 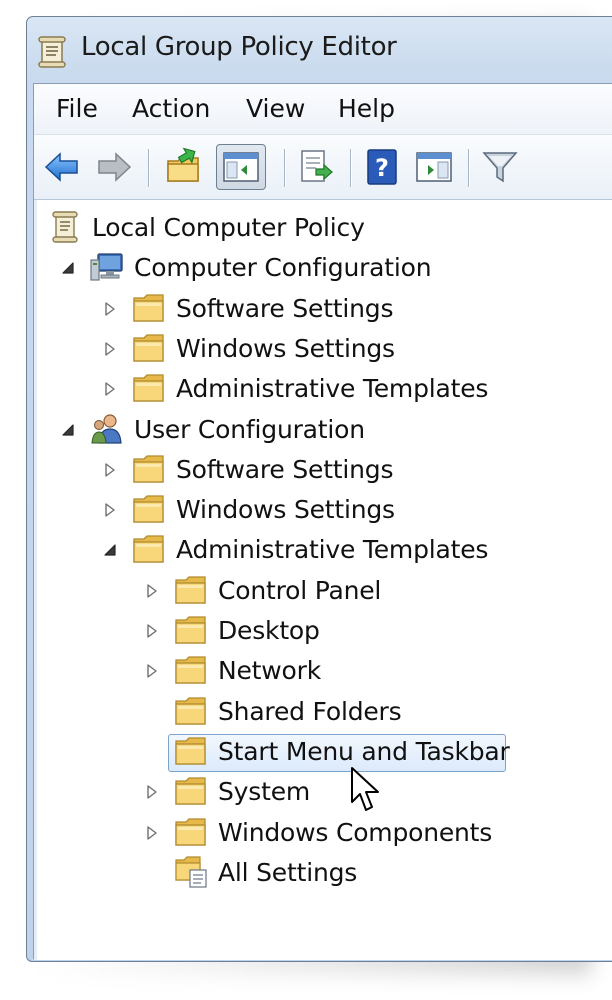 I want to click on tree-node-local-computer-policy: Local Computer Policy, so click(x=314, y=228).